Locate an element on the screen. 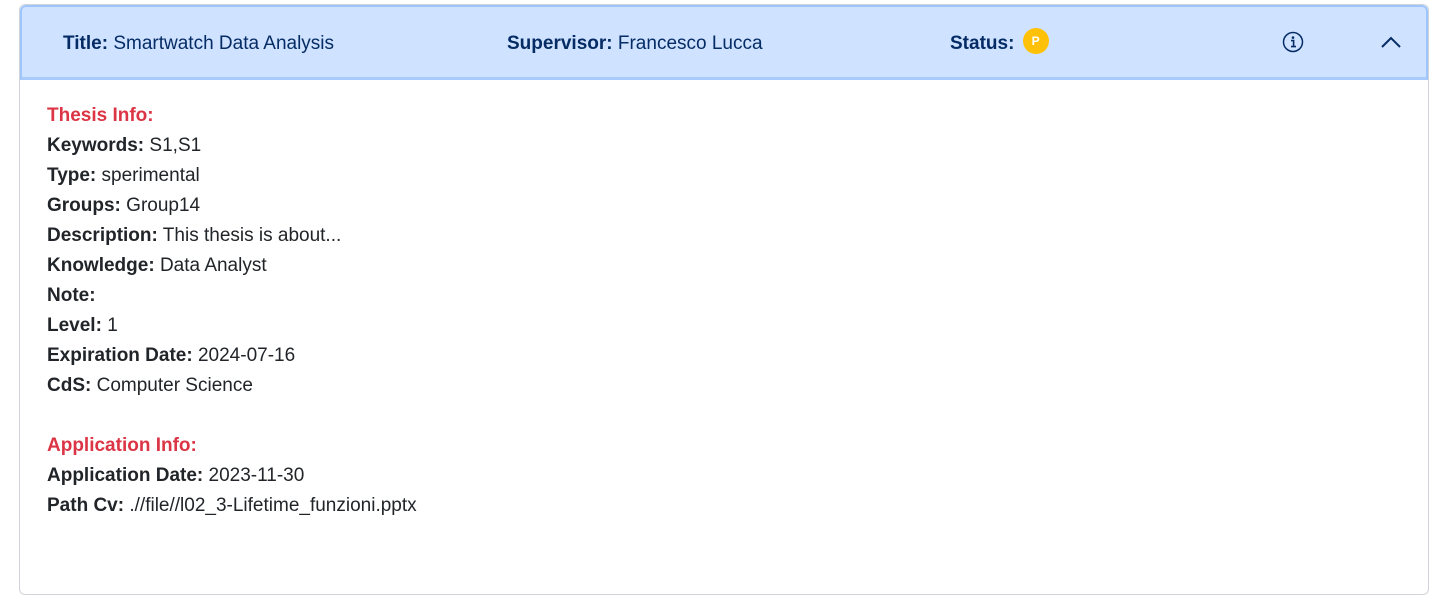  chevron-up-icon is located at coordinates (1391, 42).